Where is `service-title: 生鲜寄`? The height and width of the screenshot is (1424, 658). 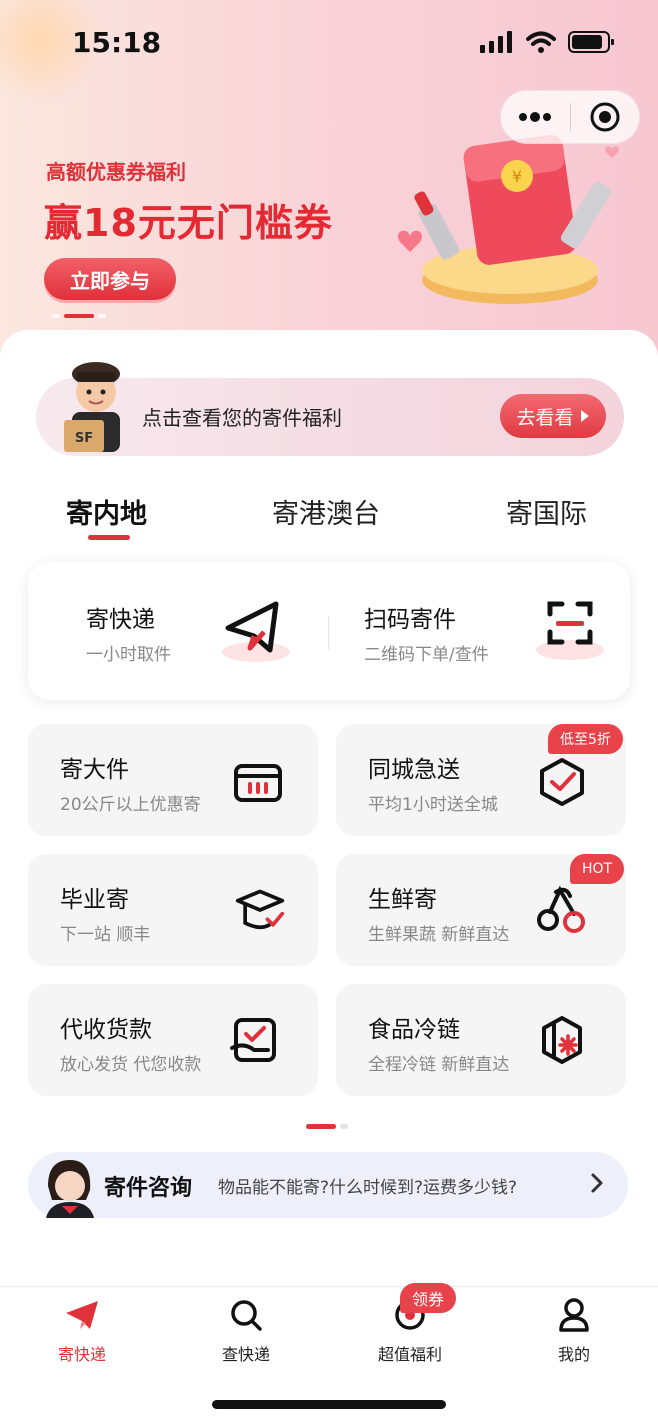
service-title: 生鲜寄 is located at coordinates (402, 900).